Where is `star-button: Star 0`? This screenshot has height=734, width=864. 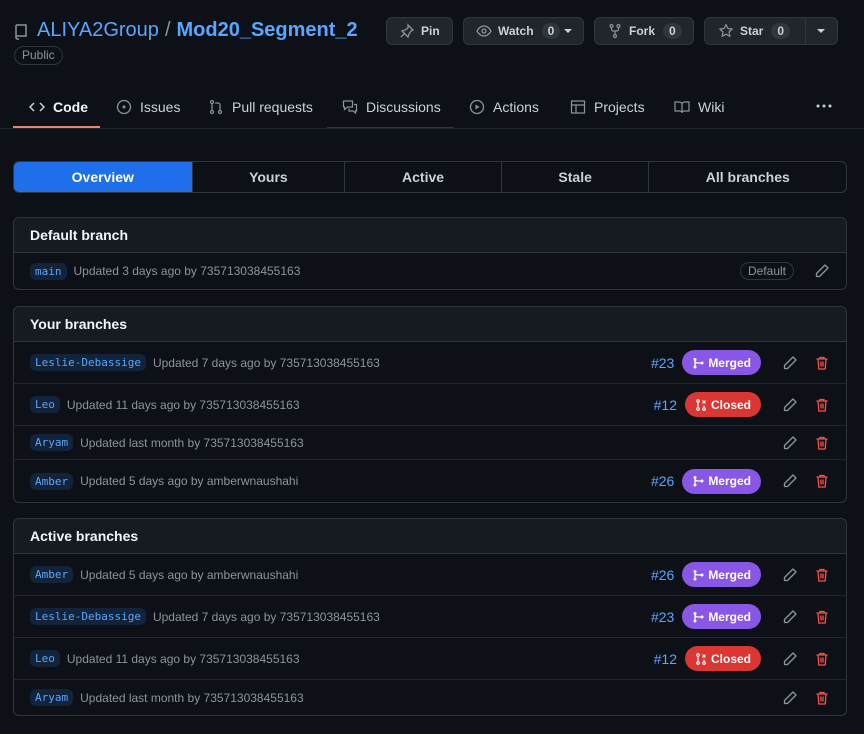
star-button: Star 0 is located at coordinates (771, 31).